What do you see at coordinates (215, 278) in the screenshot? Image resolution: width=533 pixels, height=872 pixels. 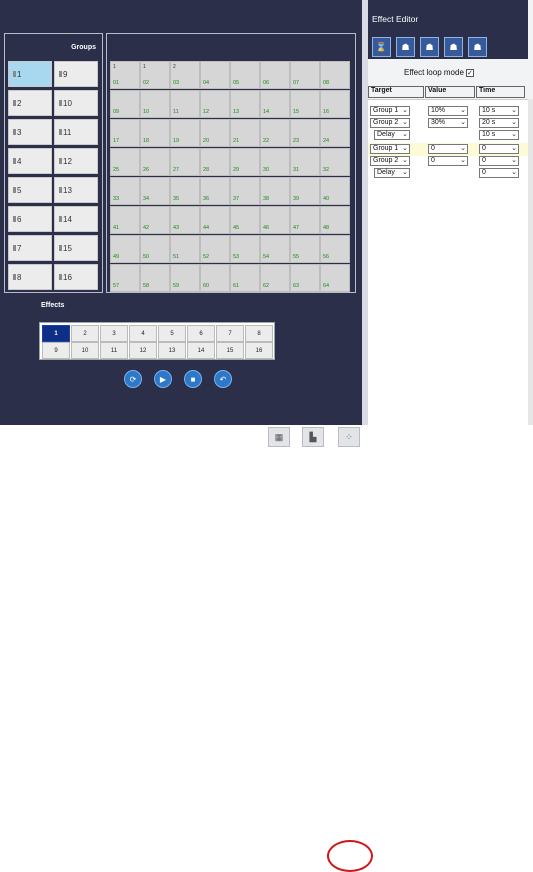 I see `channel-cell-60: 60` at bounding box center [215, 278].